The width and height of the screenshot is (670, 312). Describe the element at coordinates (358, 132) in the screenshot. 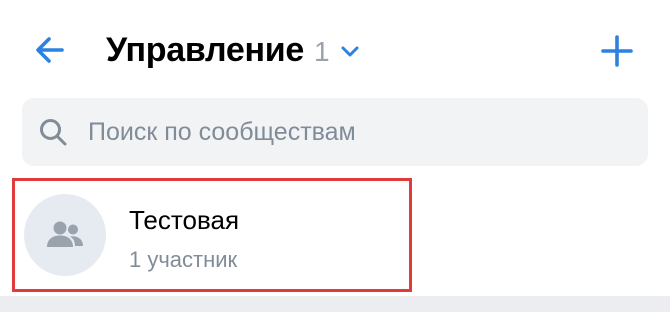

I see `search-input` at that location.